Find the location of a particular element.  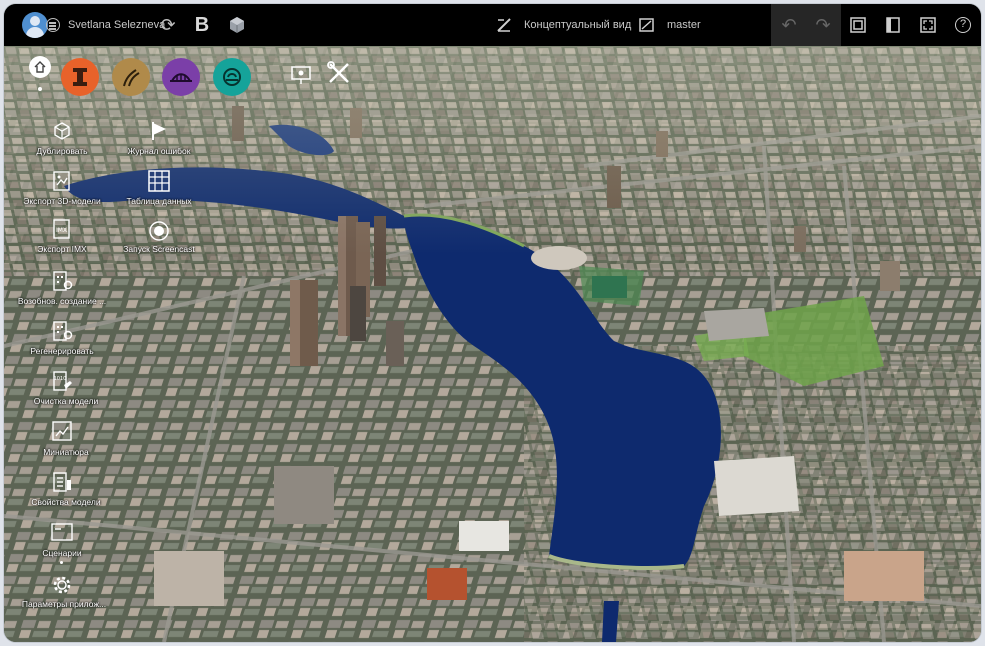

clean-model-icon: 1010 is located at coordinates (62, 381).